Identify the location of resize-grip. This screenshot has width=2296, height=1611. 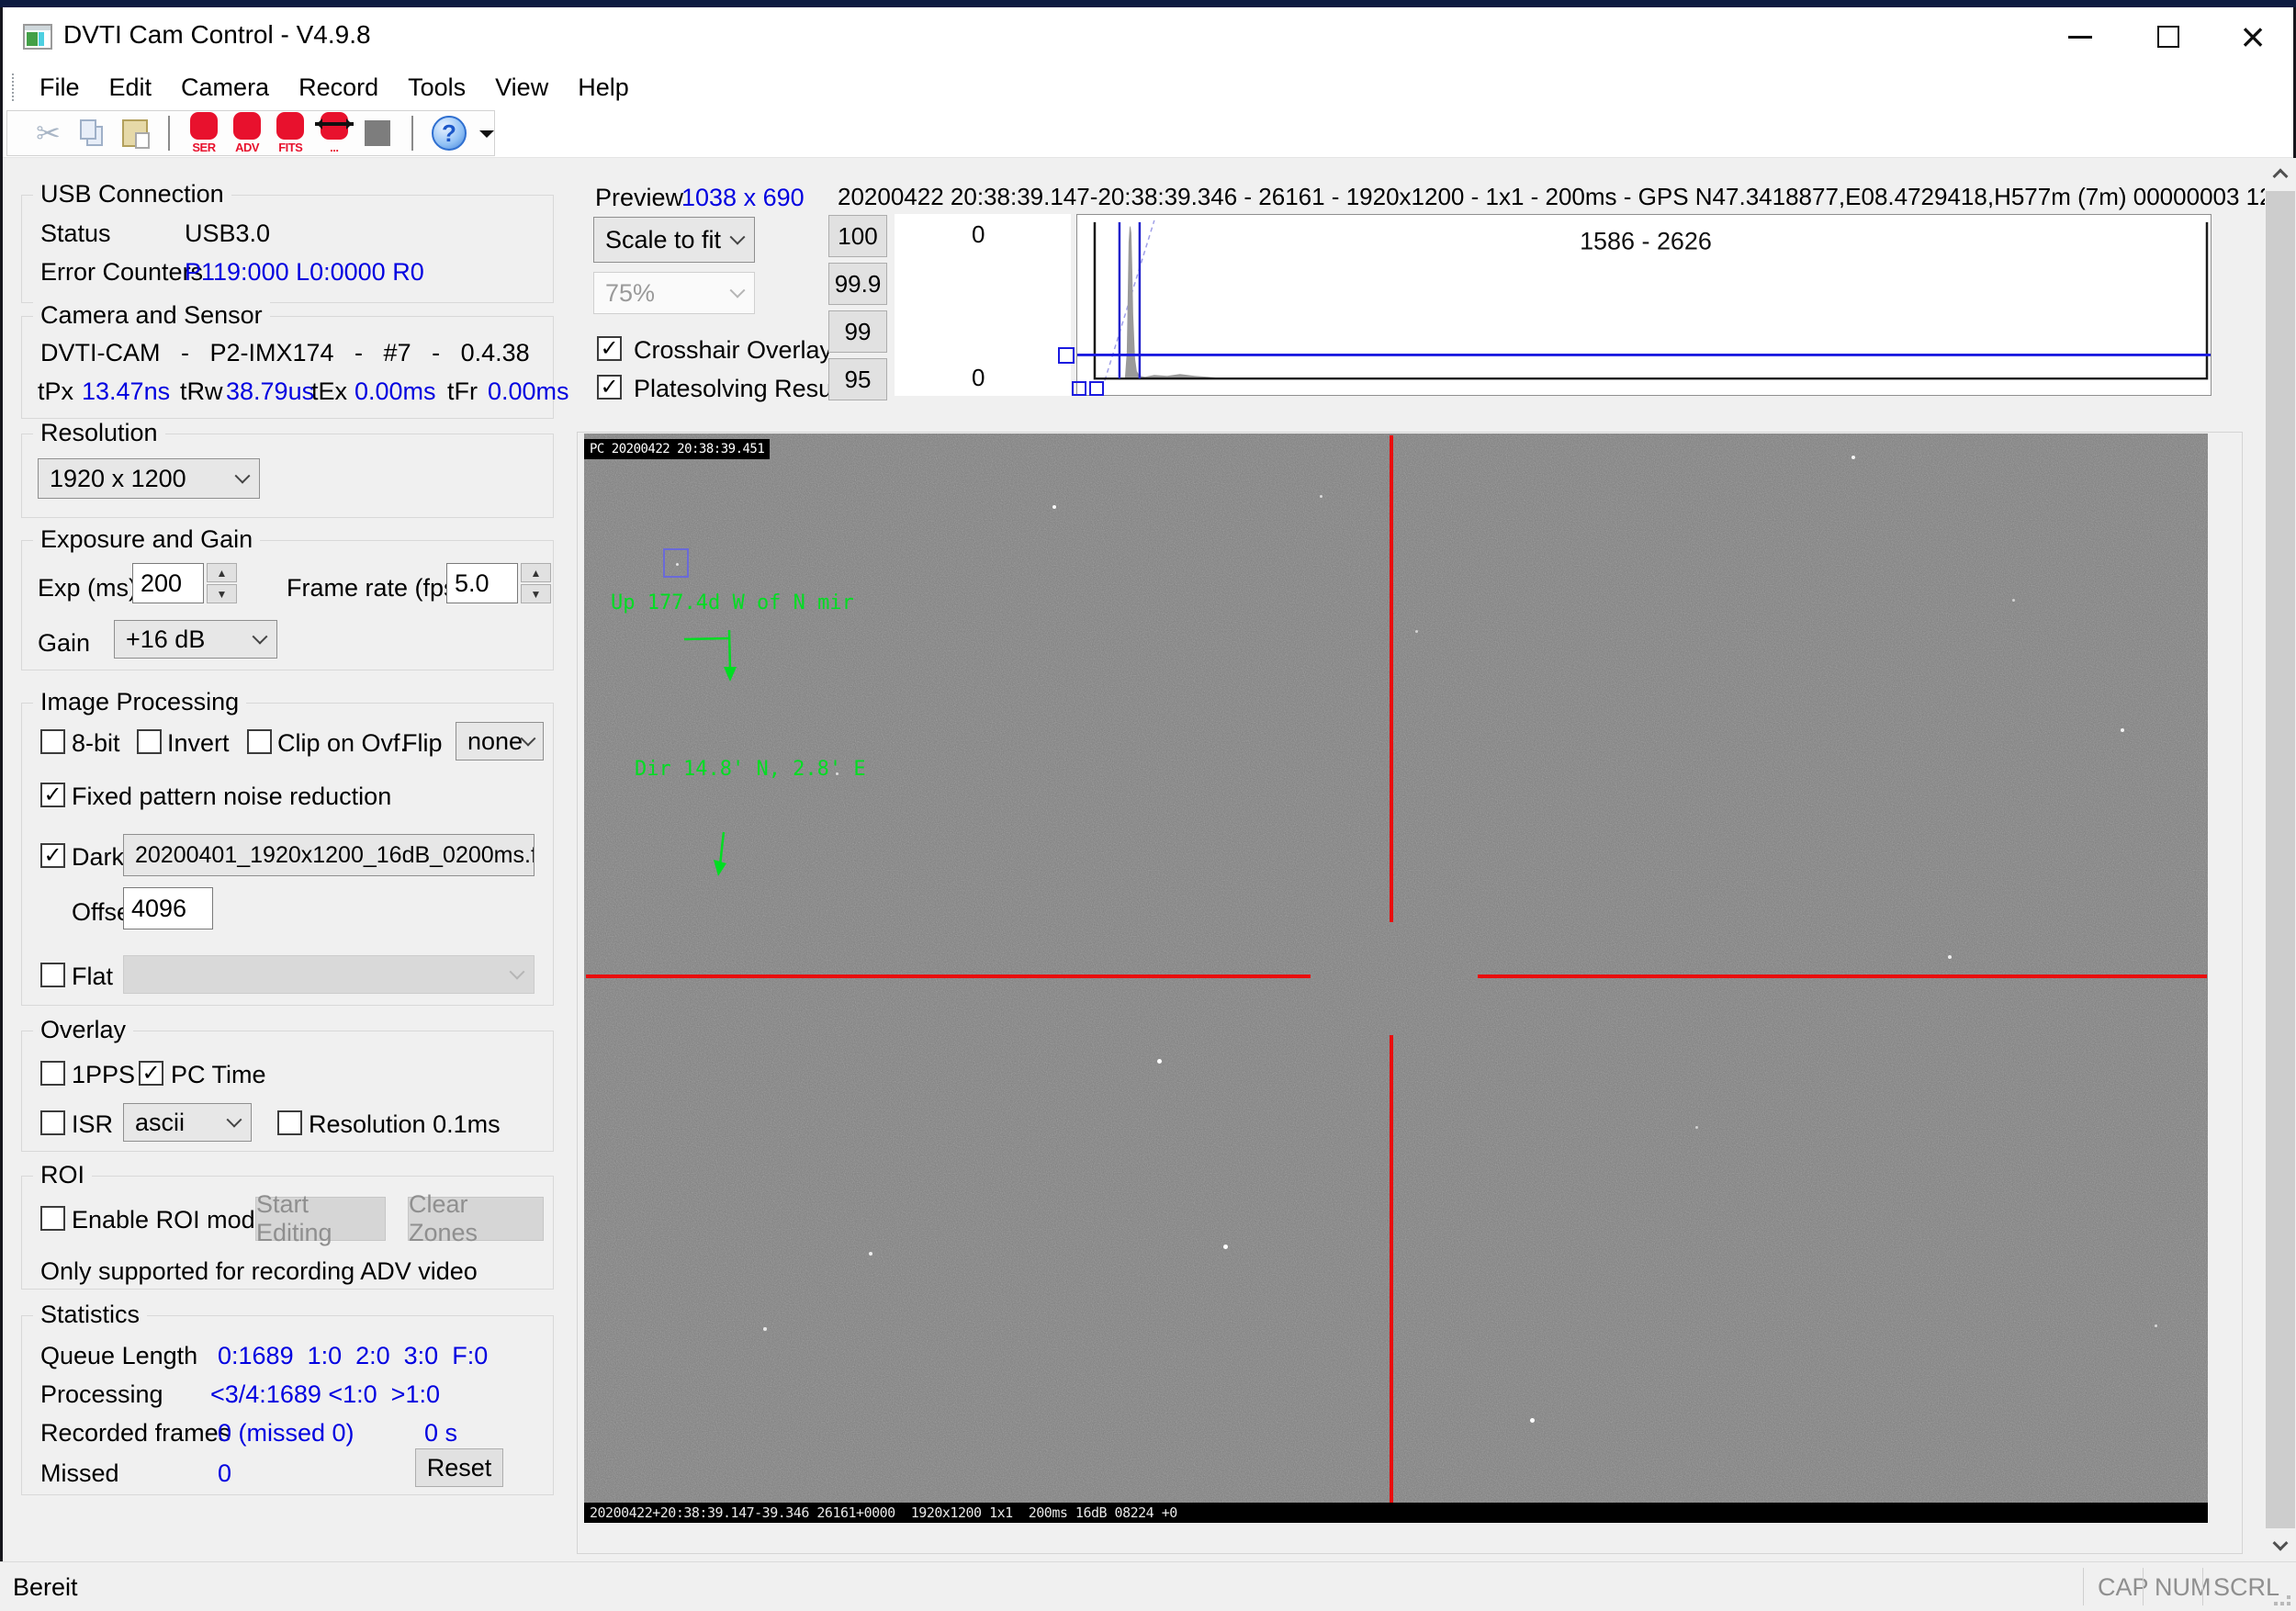
(2282, 1597).